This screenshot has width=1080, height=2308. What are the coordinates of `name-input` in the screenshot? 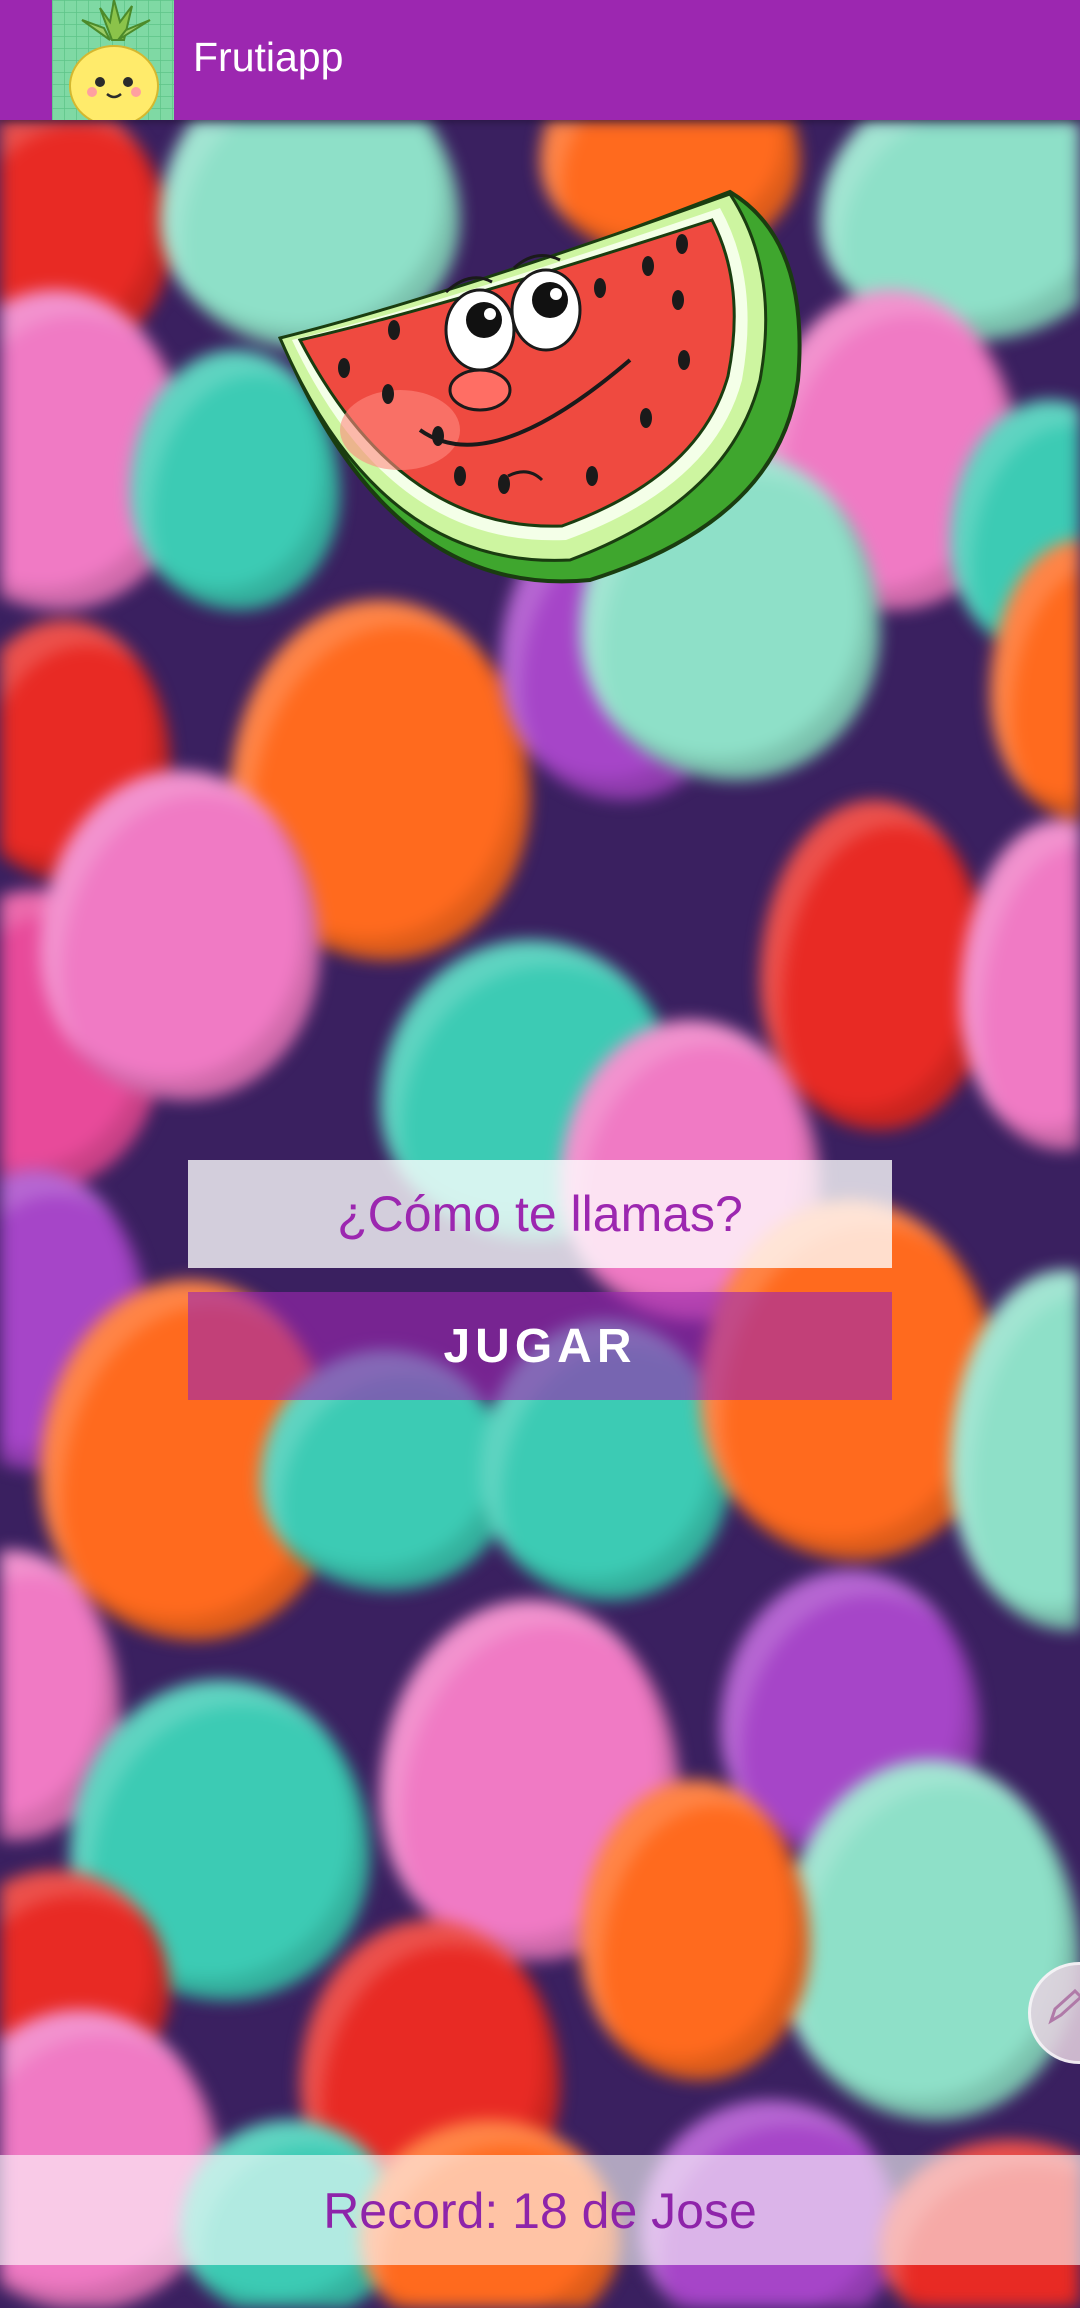 It's located at (540, 1214).